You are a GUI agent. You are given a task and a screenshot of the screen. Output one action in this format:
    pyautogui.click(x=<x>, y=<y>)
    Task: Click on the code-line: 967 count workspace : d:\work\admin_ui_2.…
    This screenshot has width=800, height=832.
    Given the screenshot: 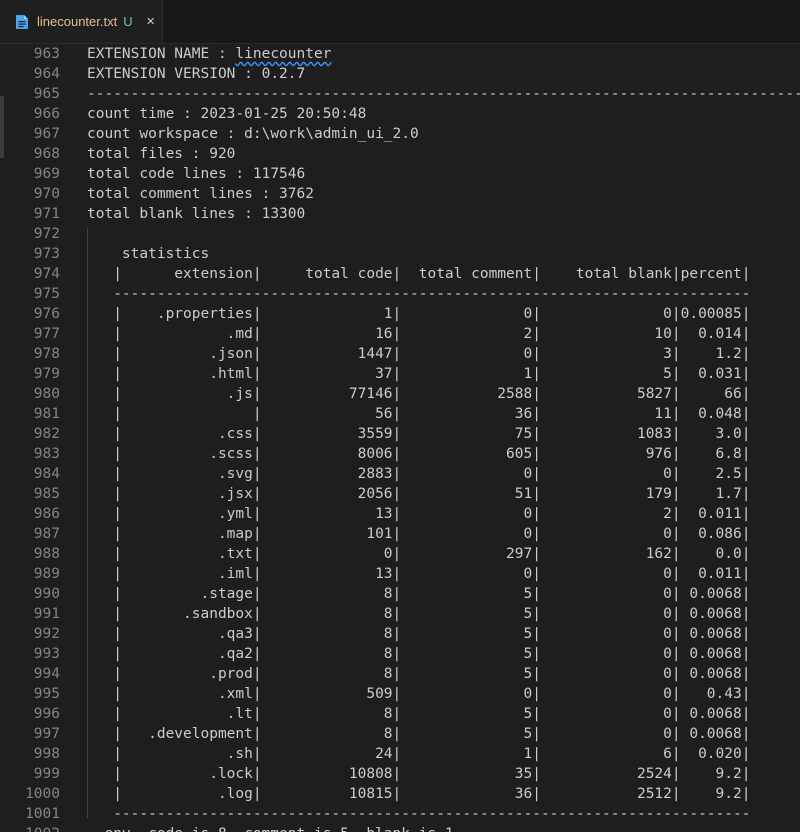 What is the action you would take?
    pyautogui.click(x=400, y=134)
    